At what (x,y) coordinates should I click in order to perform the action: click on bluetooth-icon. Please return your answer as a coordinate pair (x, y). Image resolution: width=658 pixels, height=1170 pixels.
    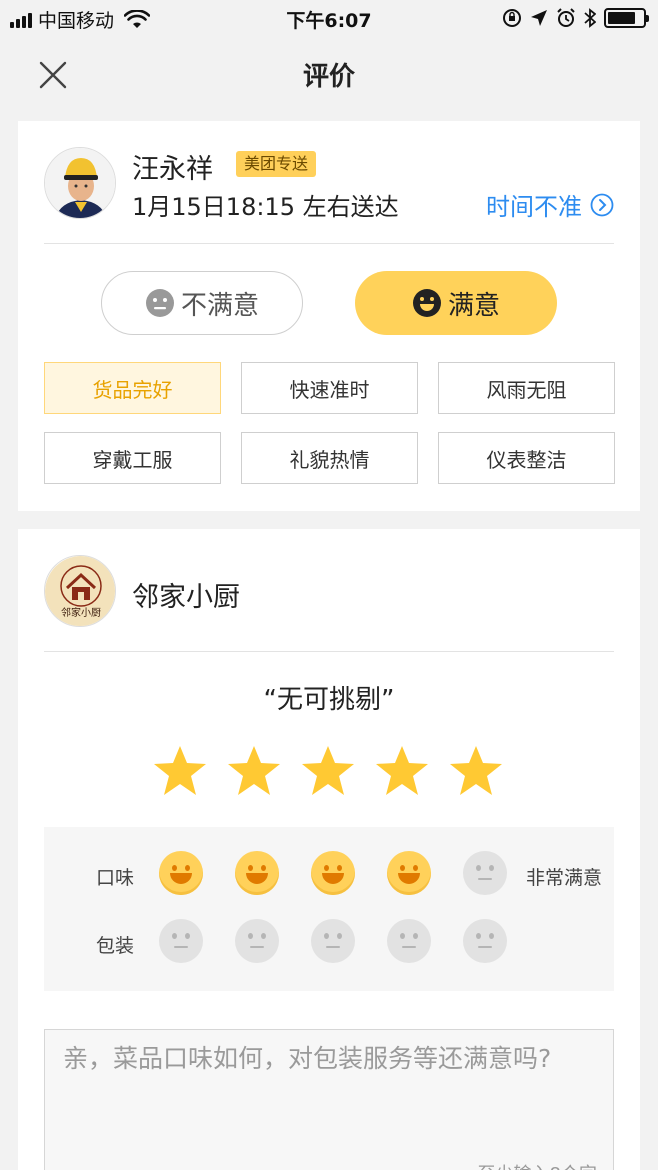
    Looking at the image, I should click on (590, 18).